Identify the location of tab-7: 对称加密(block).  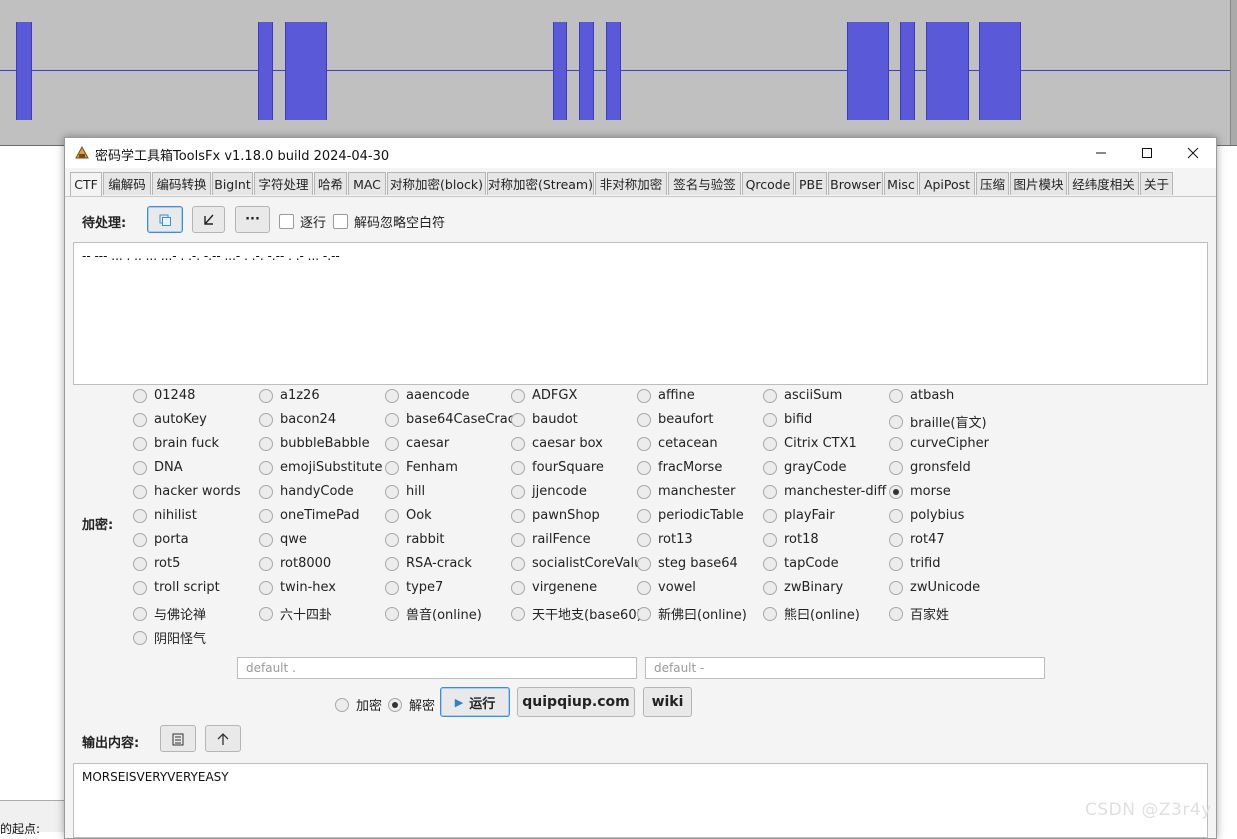
(436, 183).